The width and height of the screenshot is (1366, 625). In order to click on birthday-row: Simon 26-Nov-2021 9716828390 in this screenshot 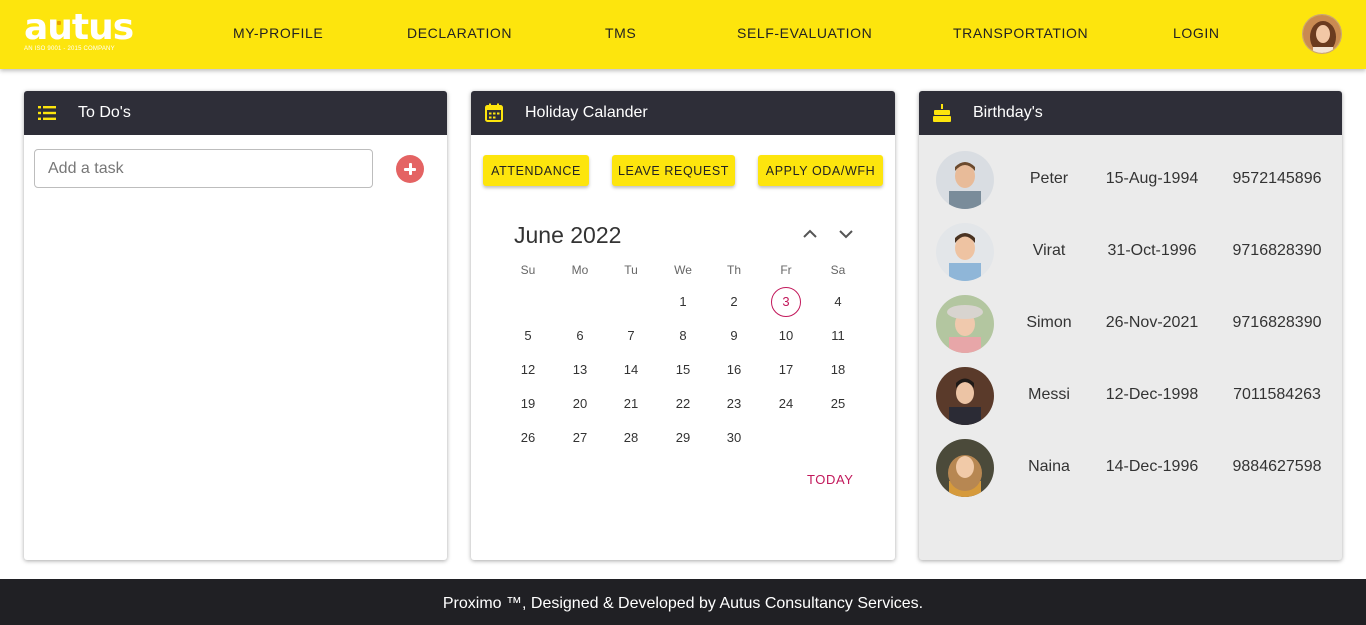, I will do `click(1130, 324)`.